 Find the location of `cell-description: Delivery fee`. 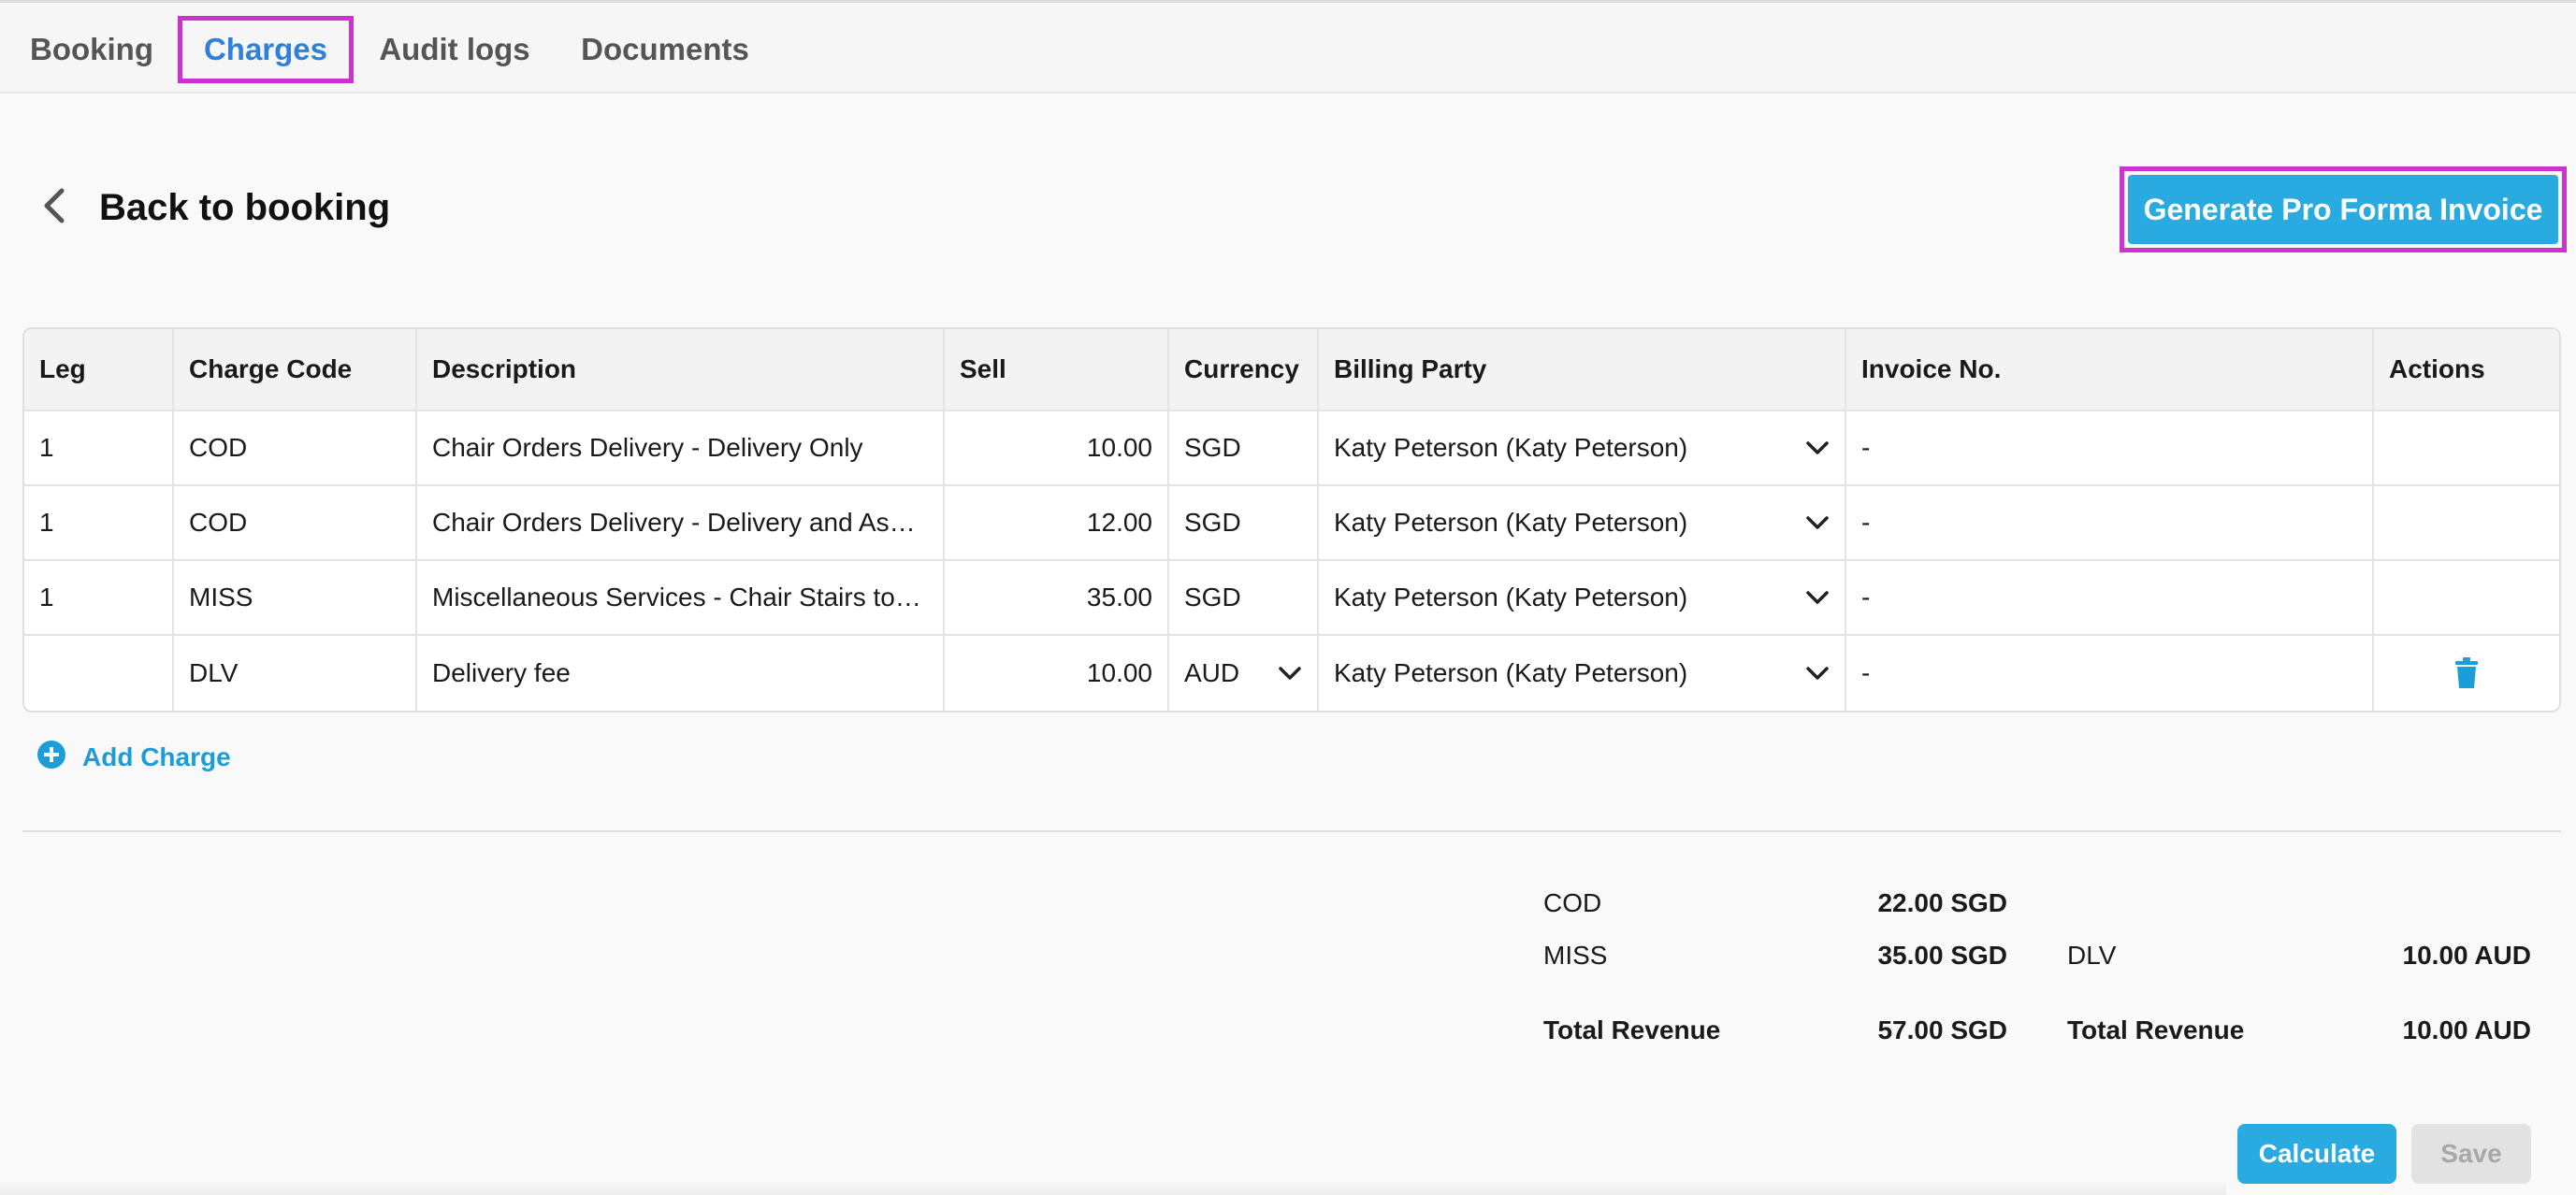

cell-description: Delivery fee is located at coordinates (681, 674).